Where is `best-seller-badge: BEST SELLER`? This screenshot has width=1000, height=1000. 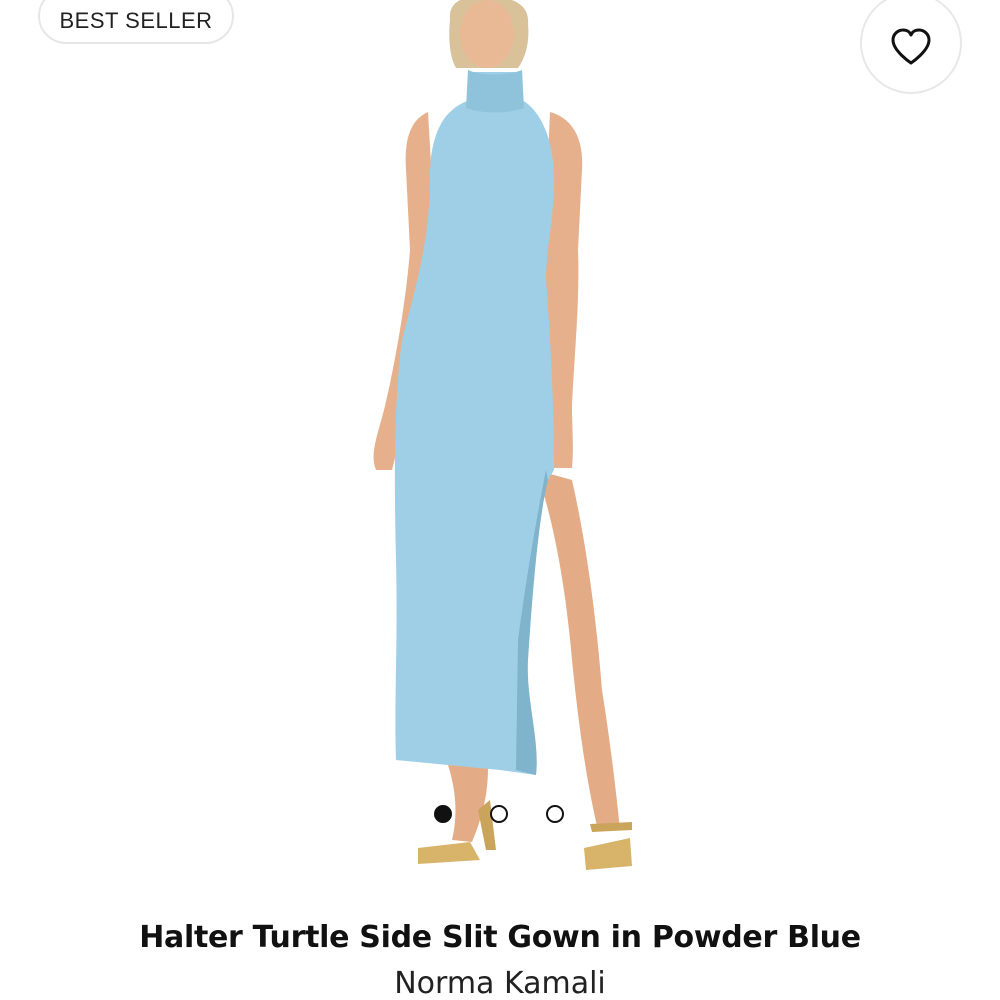
best-seller-badge: BEST SELLER is located at coordinates (136, 22).